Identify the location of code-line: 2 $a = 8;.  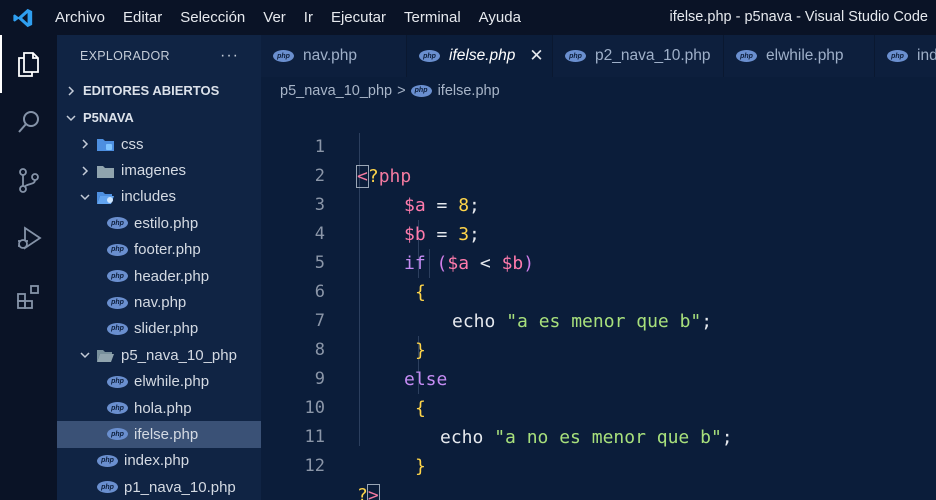
(598, 174).